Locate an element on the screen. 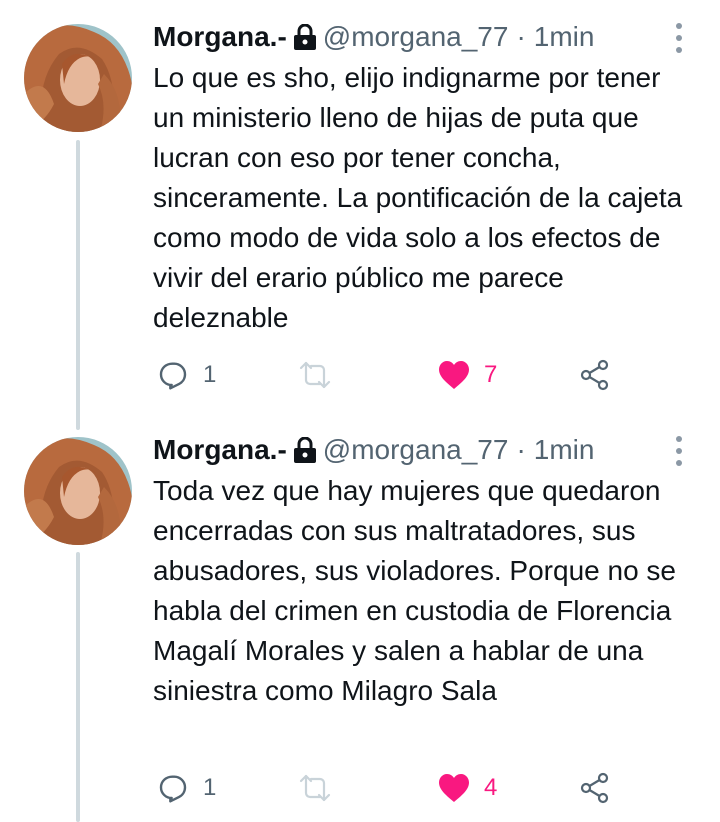 Image resolution: width=720 pixels, height=822 pixels. like-count: 4 is located at coordinates (491, 787).